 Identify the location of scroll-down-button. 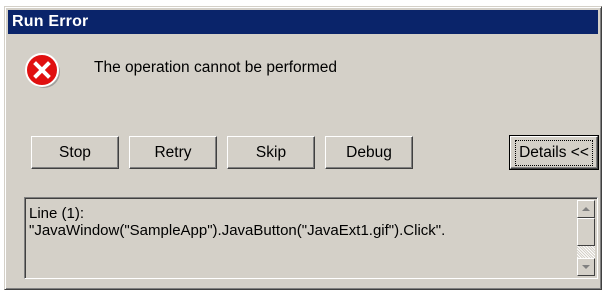
(586, 267).